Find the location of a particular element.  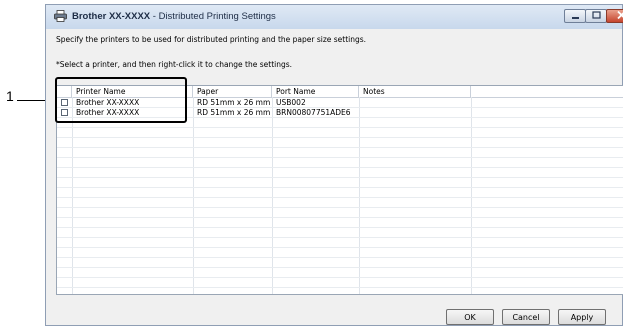

apply-button: Apply is located at coordinates (582, 317).